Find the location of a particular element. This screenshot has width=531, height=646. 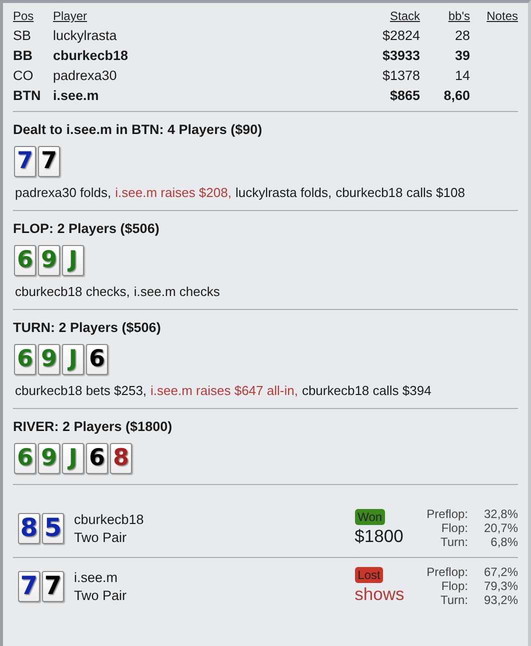

table-cell-text: SB is located at coordinates (22, 35).